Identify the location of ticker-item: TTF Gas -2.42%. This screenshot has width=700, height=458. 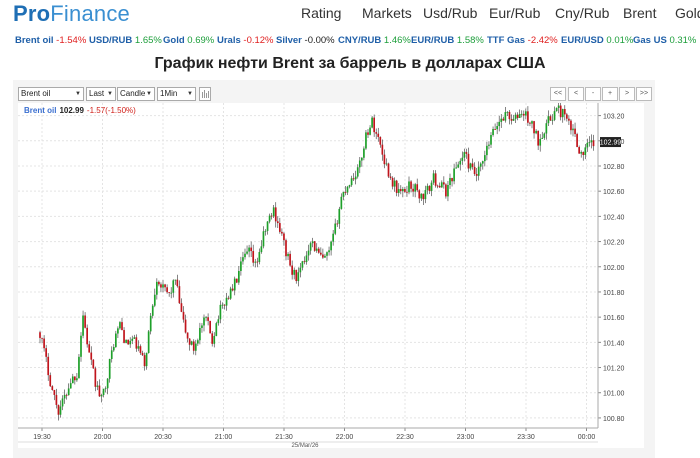
(522, 40).